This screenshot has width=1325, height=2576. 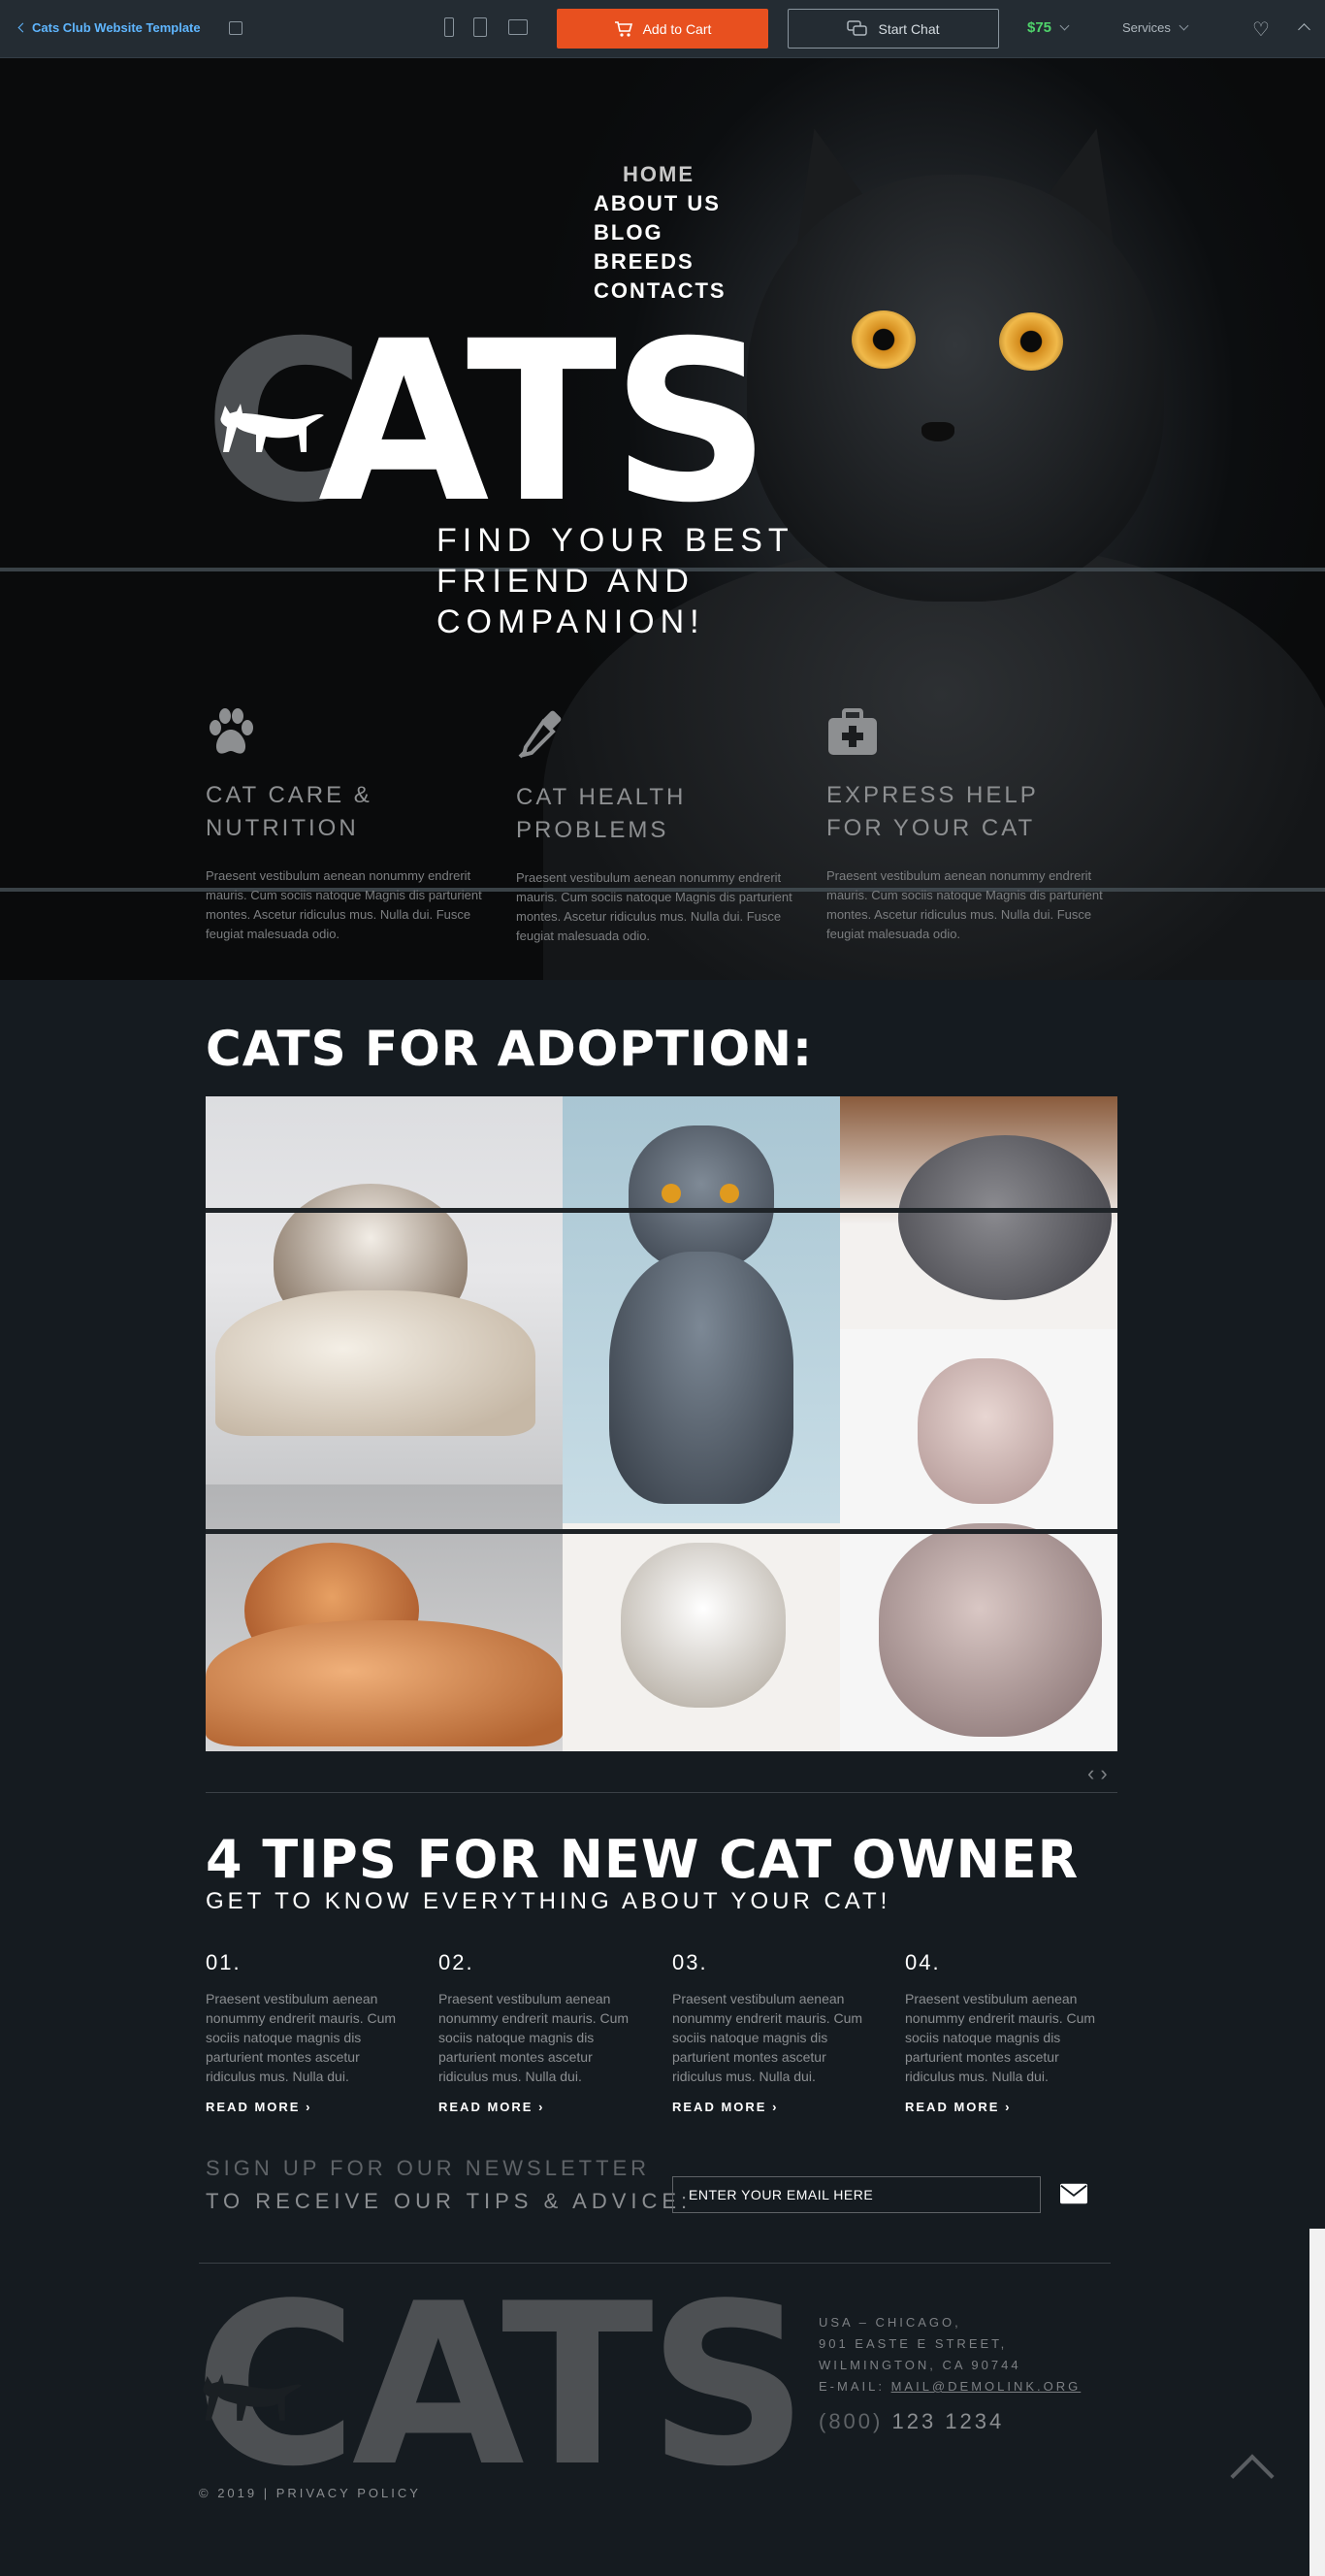 I want to click on tip-number: 04., so click(x=923, y=1962).